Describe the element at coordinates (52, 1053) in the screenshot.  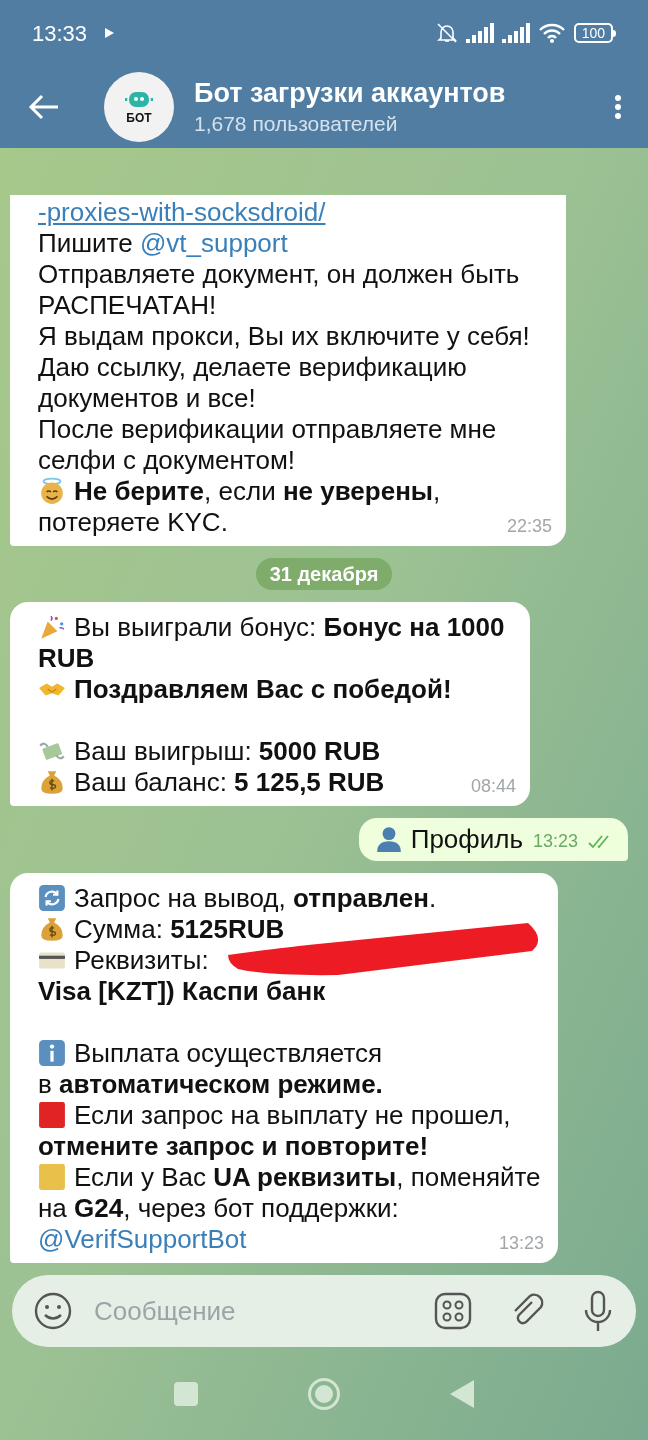
I see `info-icon` at that location.